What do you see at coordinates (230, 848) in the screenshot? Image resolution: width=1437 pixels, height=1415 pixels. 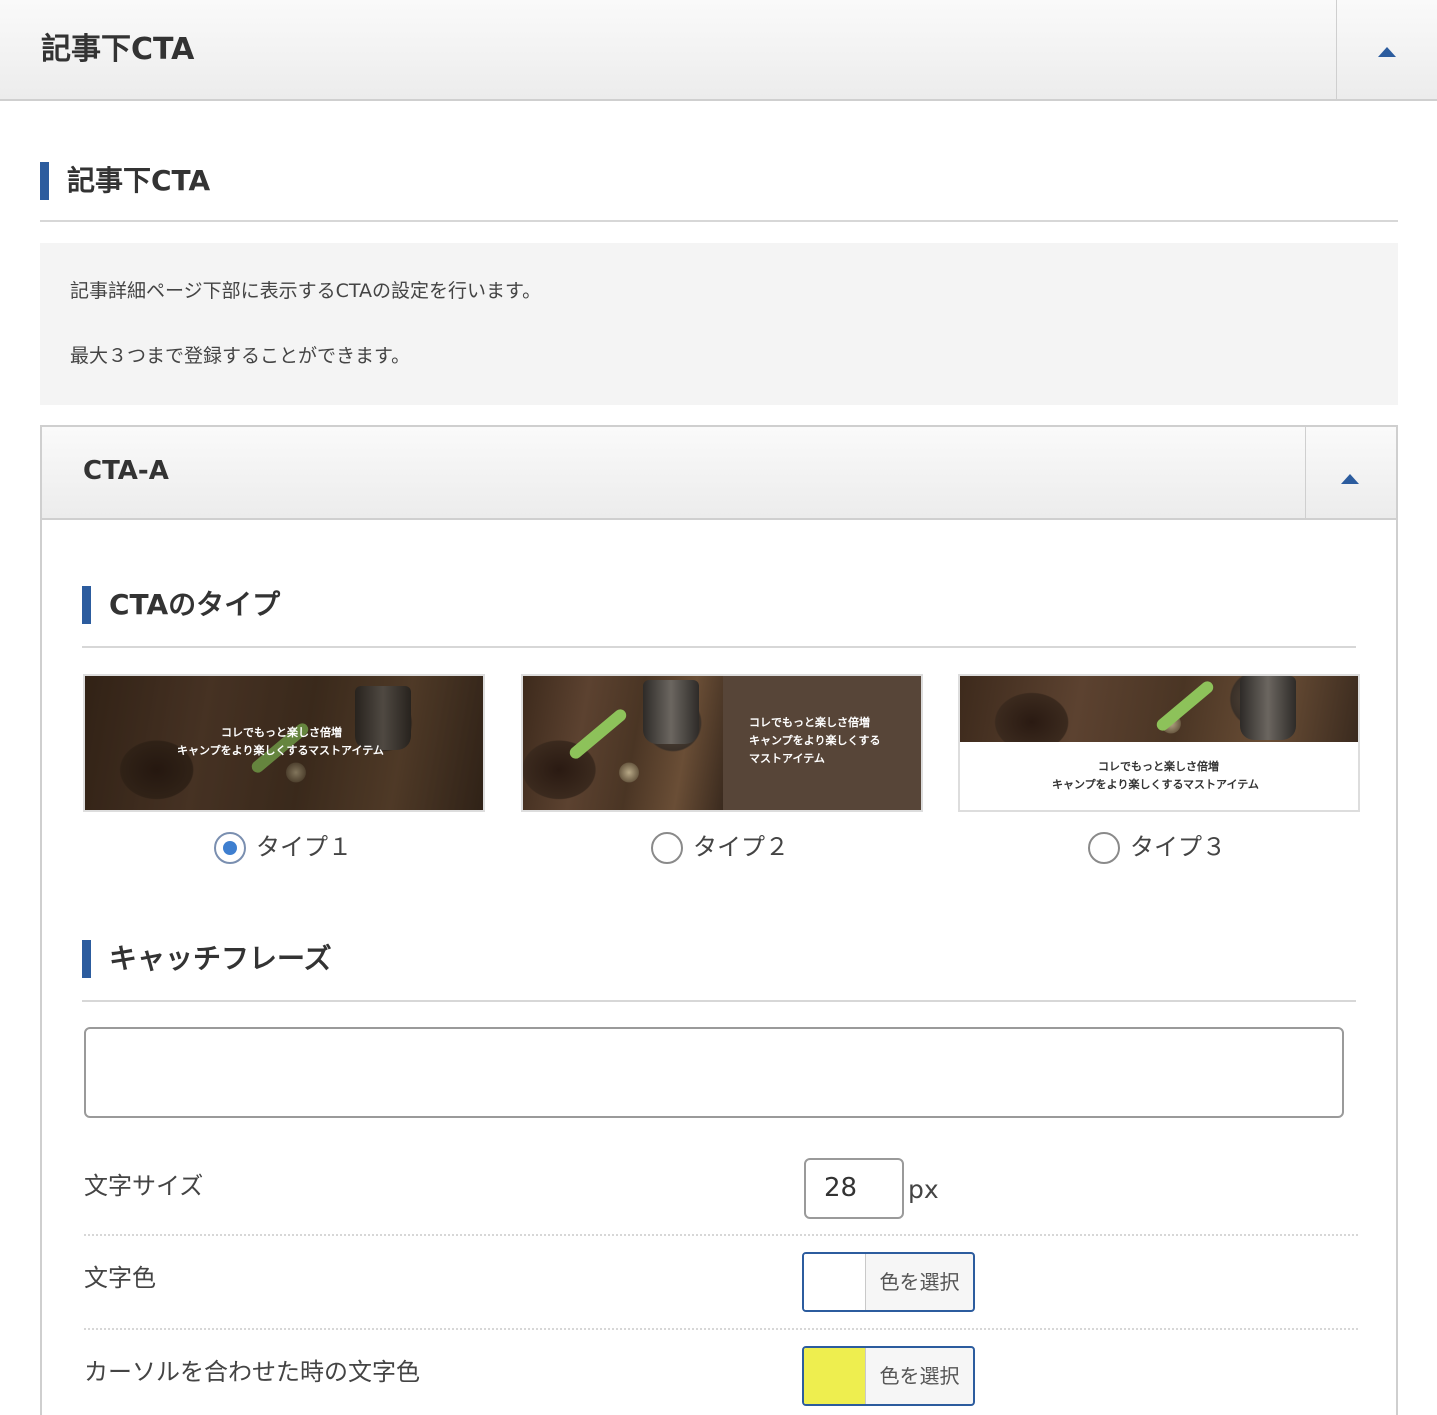 I see `type1-radio` at bounding box center [230, 848].